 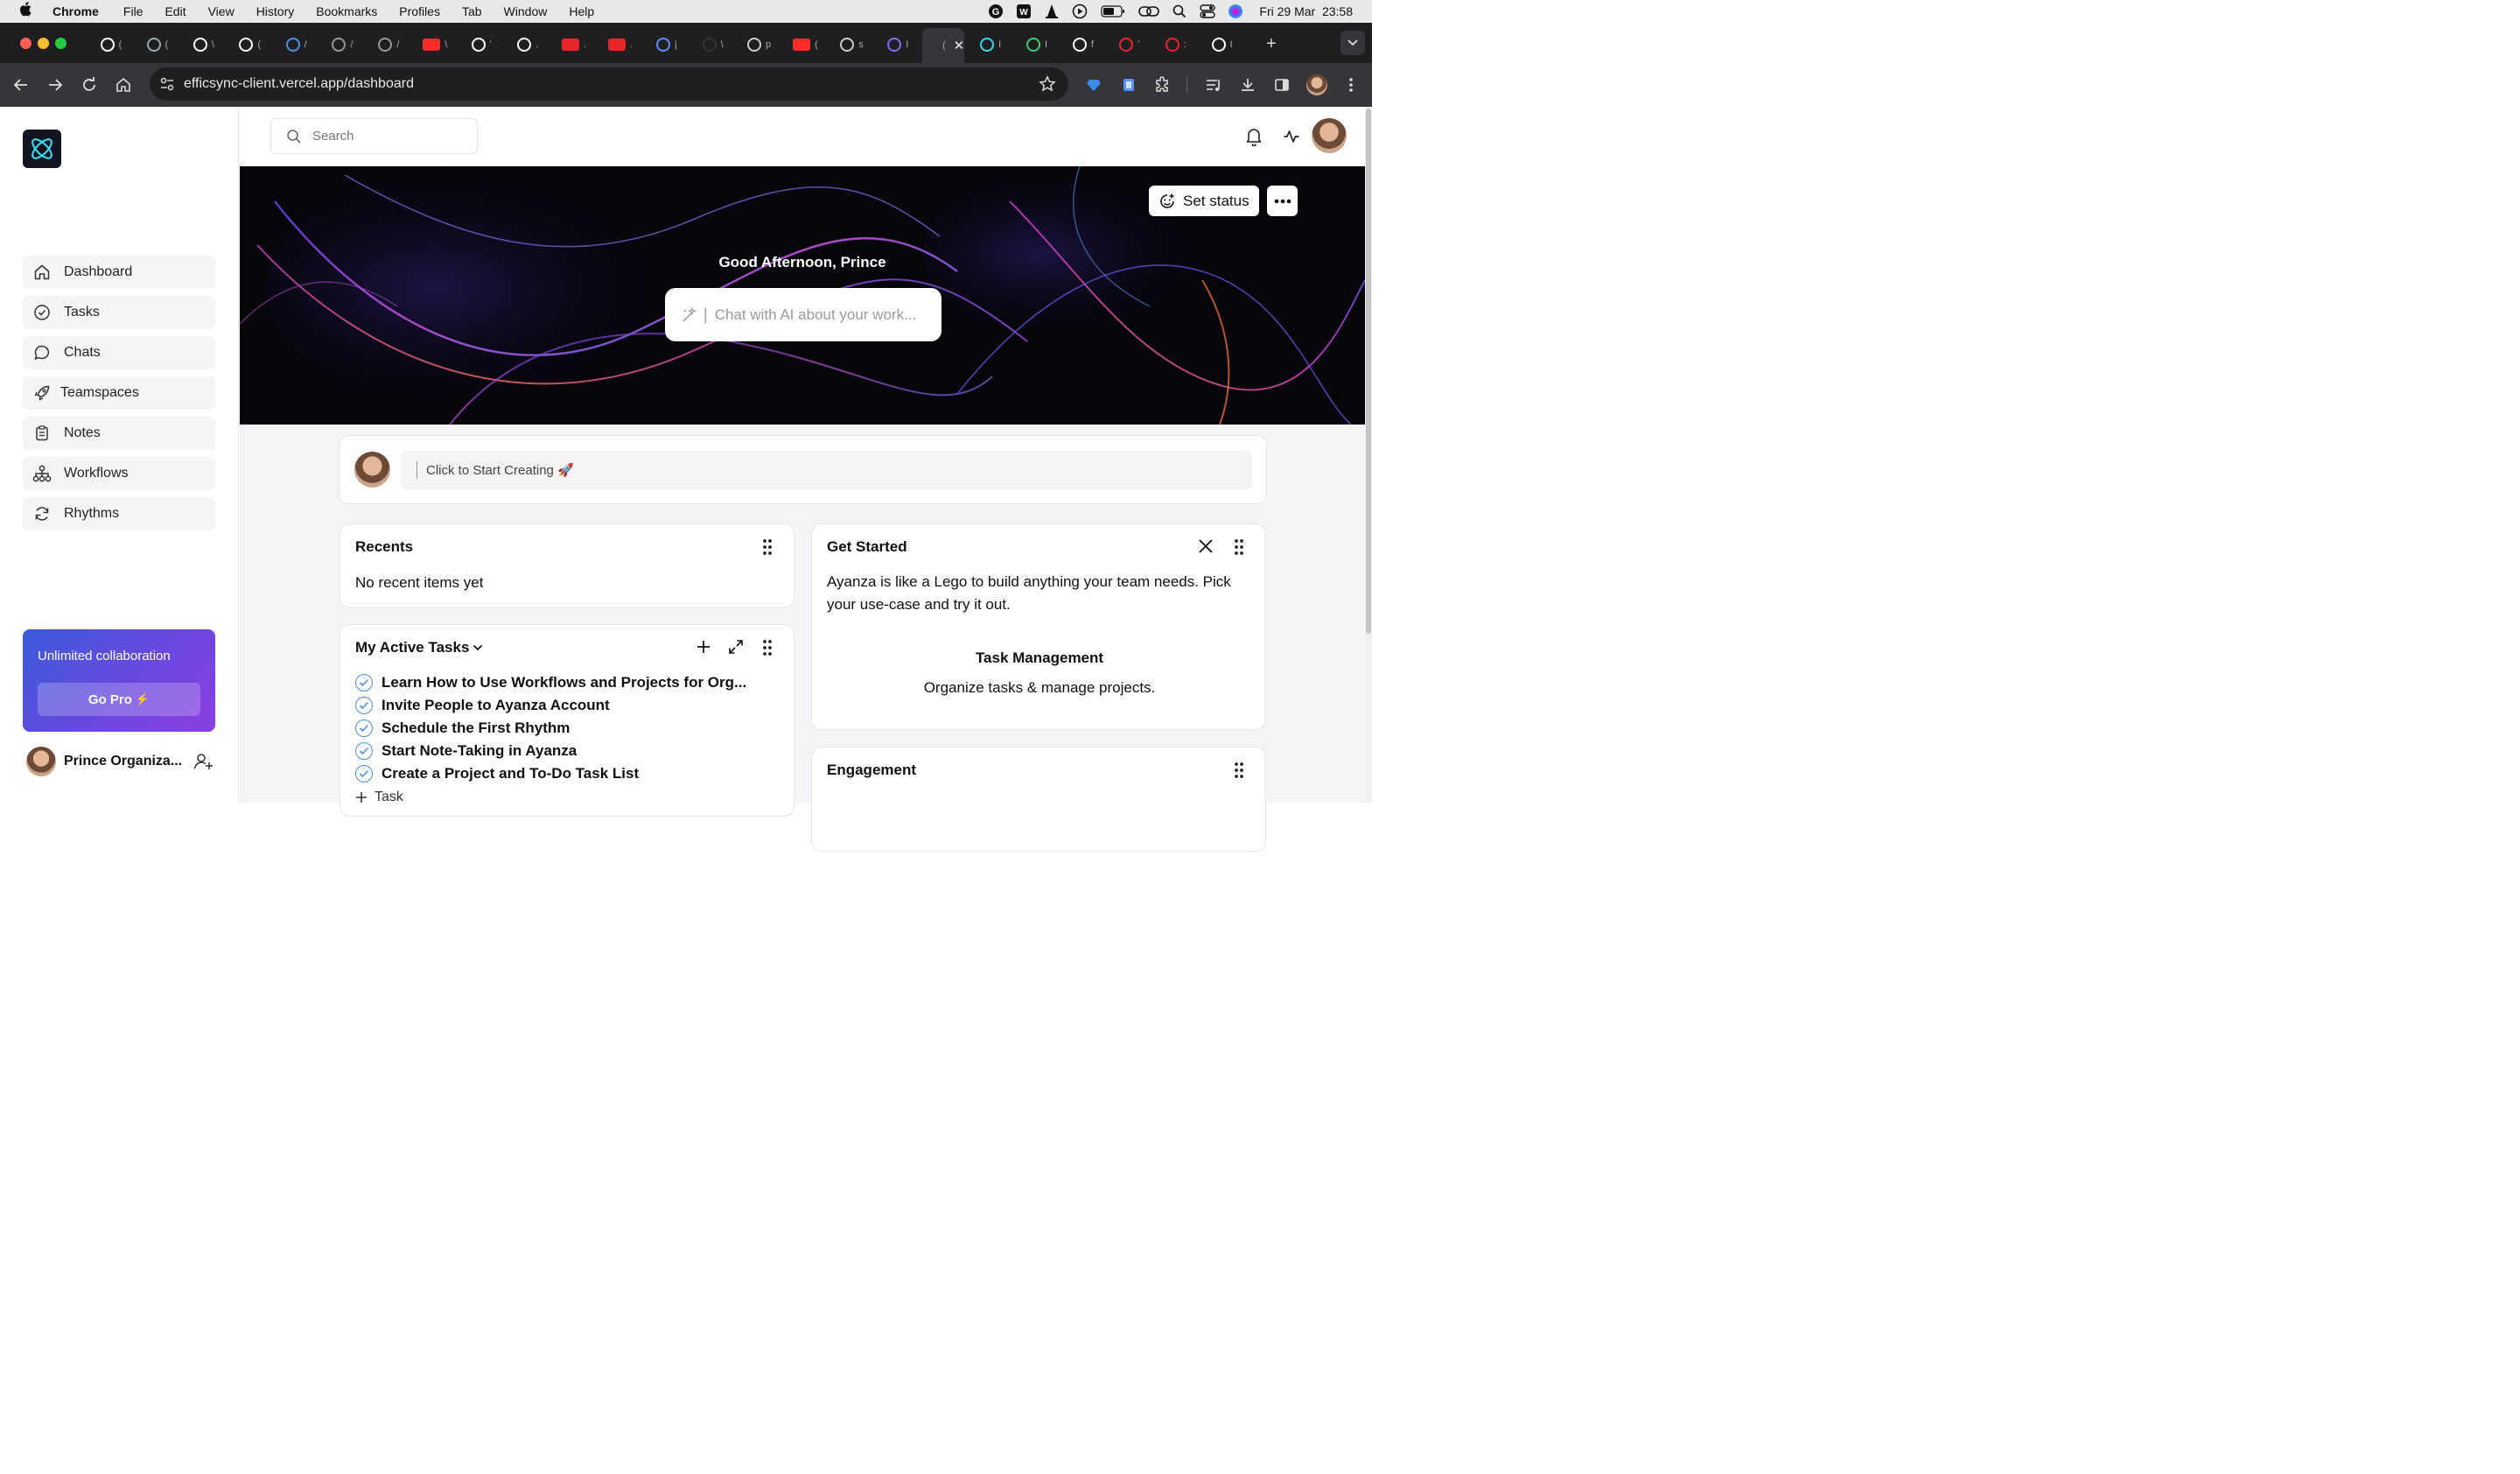 What do you see at coordinates (1080, 11) in the screenshot?
I see `play-circle-icon` at bounding box center [1080, 11].